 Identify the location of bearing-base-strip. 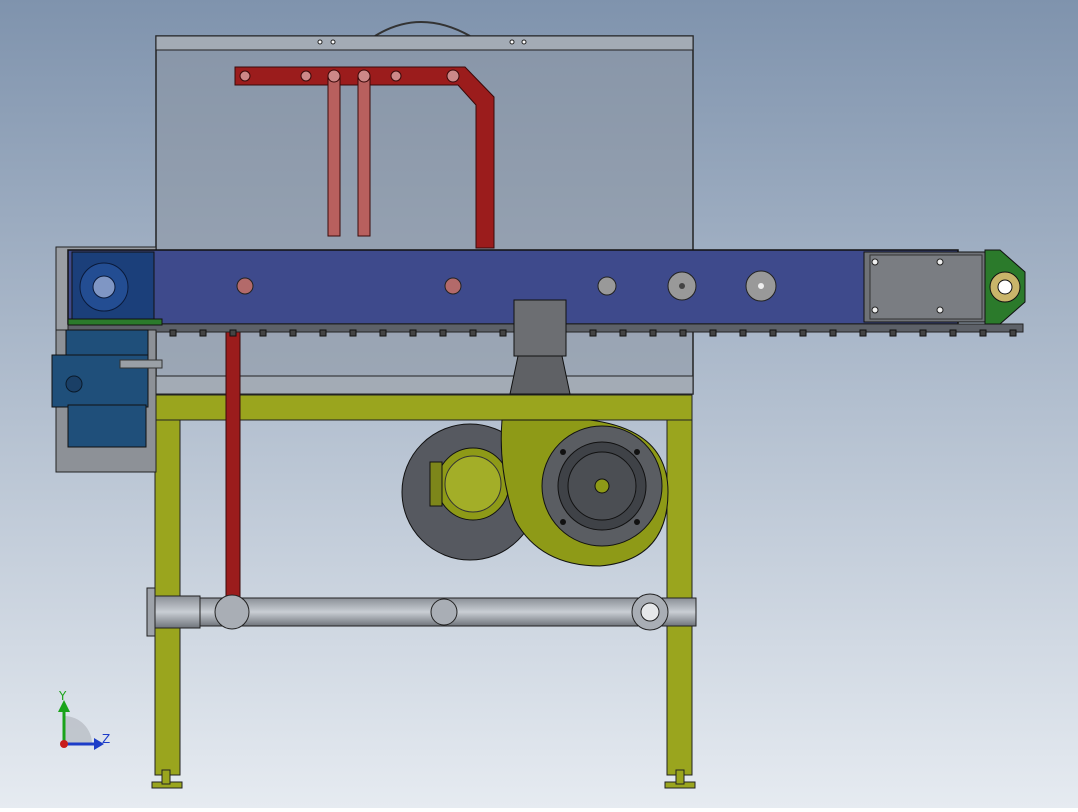
(115, 322).